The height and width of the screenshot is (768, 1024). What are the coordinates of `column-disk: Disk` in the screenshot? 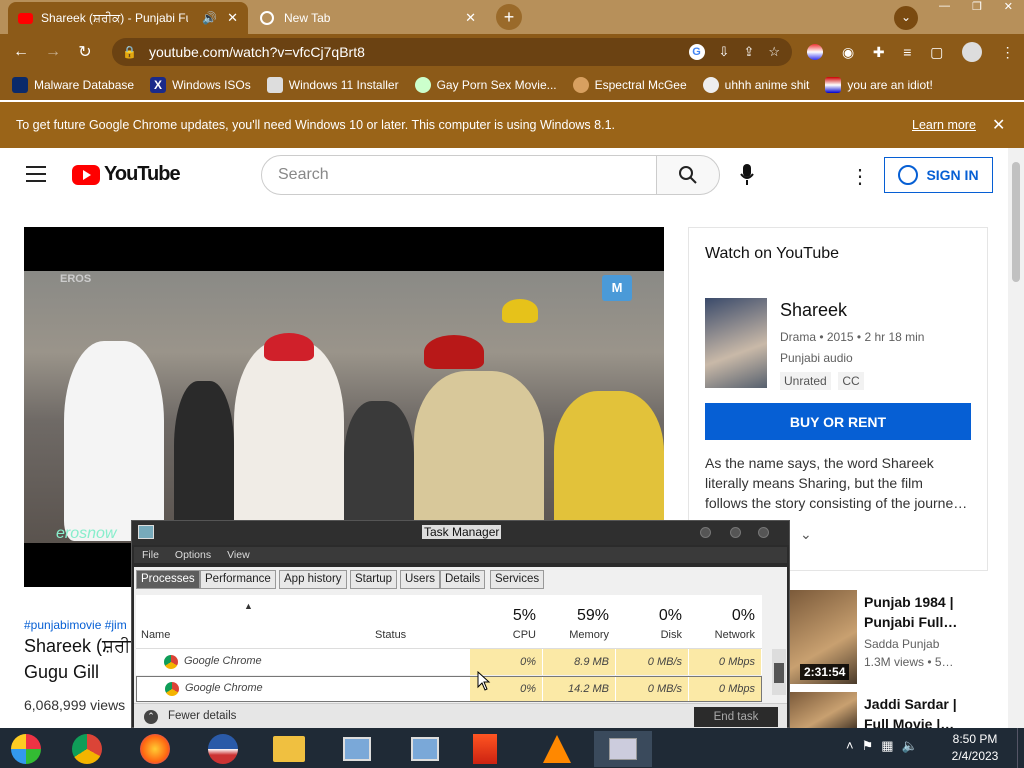 It's located at (649, 635).